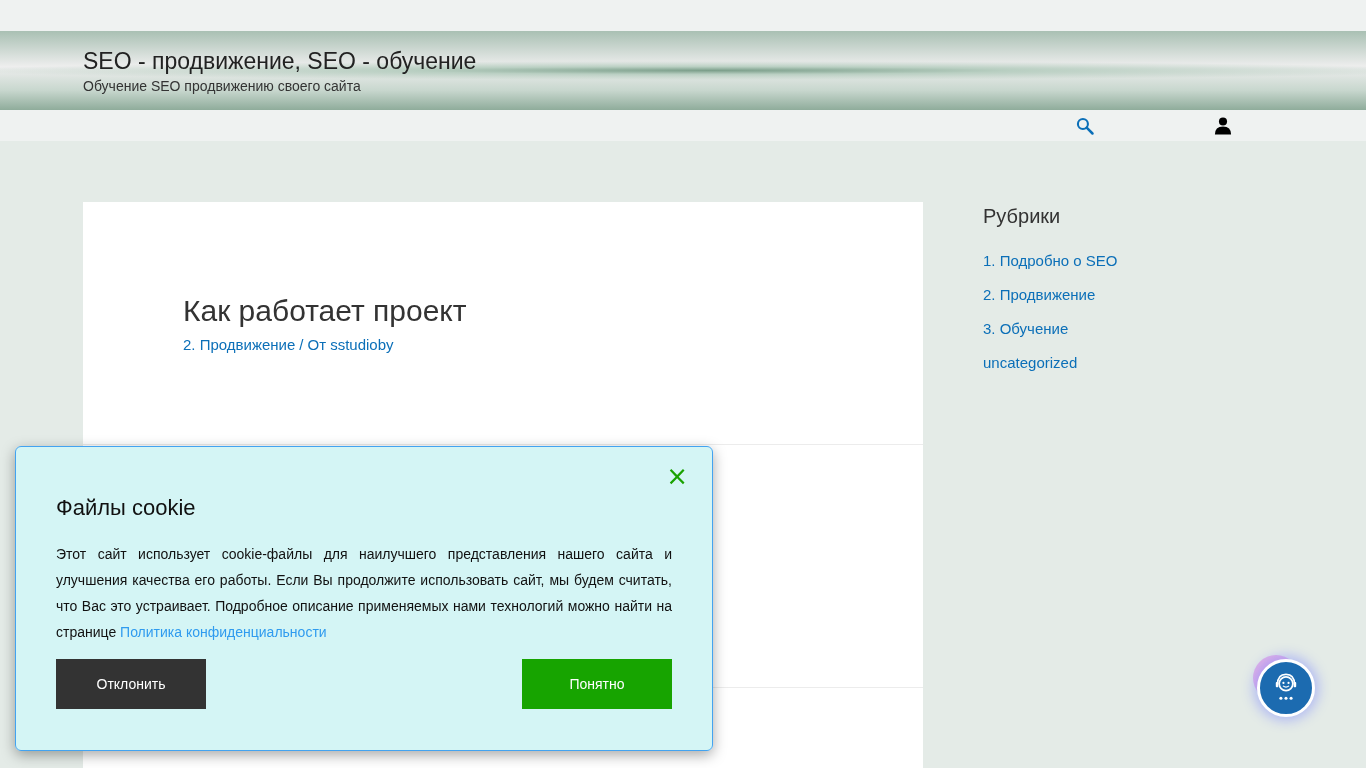 Image resolution: width=1366 pixels, height=768 pixels. What do you see at coordinates (280, 60) in the screenshot?
I see `site-title: SEO - продвижение, SEO - обучение` at bounding box center [280, 60].